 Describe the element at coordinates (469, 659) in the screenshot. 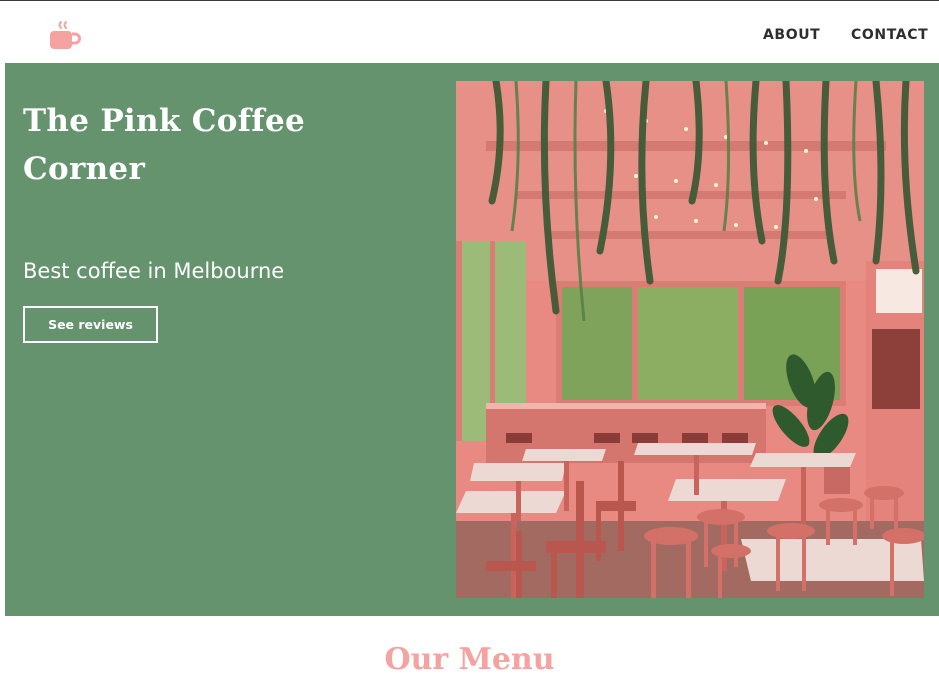

I see `menu-heading: Our Menu` at that location.